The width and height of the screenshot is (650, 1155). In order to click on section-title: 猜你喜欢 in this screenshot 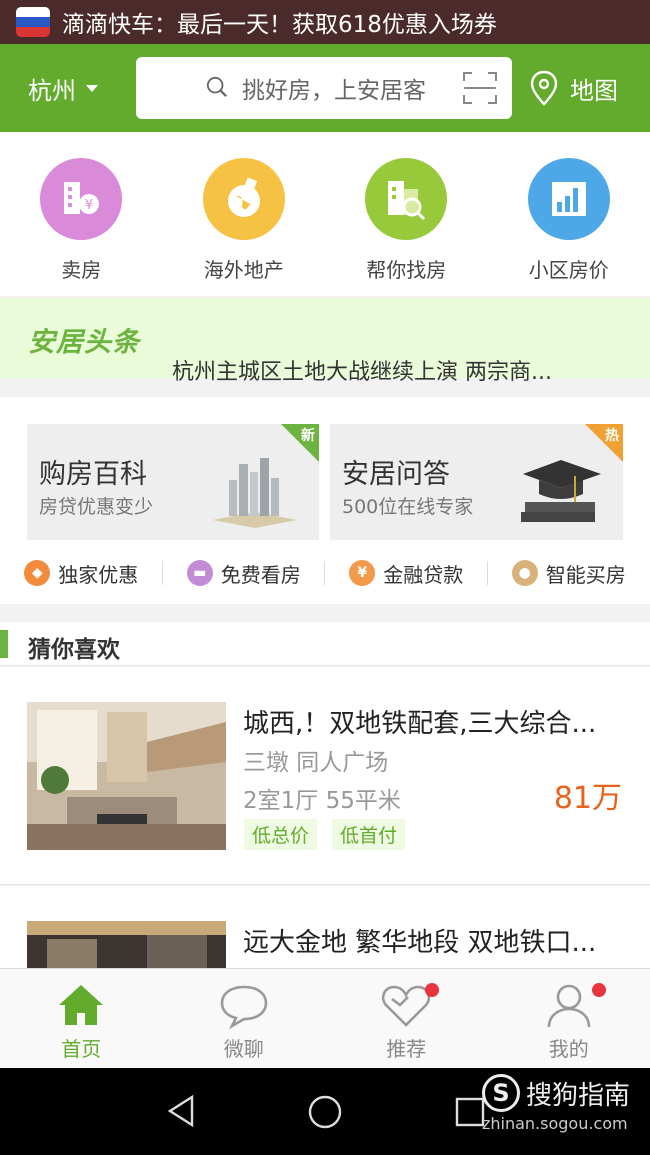, I will do `click(74, 650)`.